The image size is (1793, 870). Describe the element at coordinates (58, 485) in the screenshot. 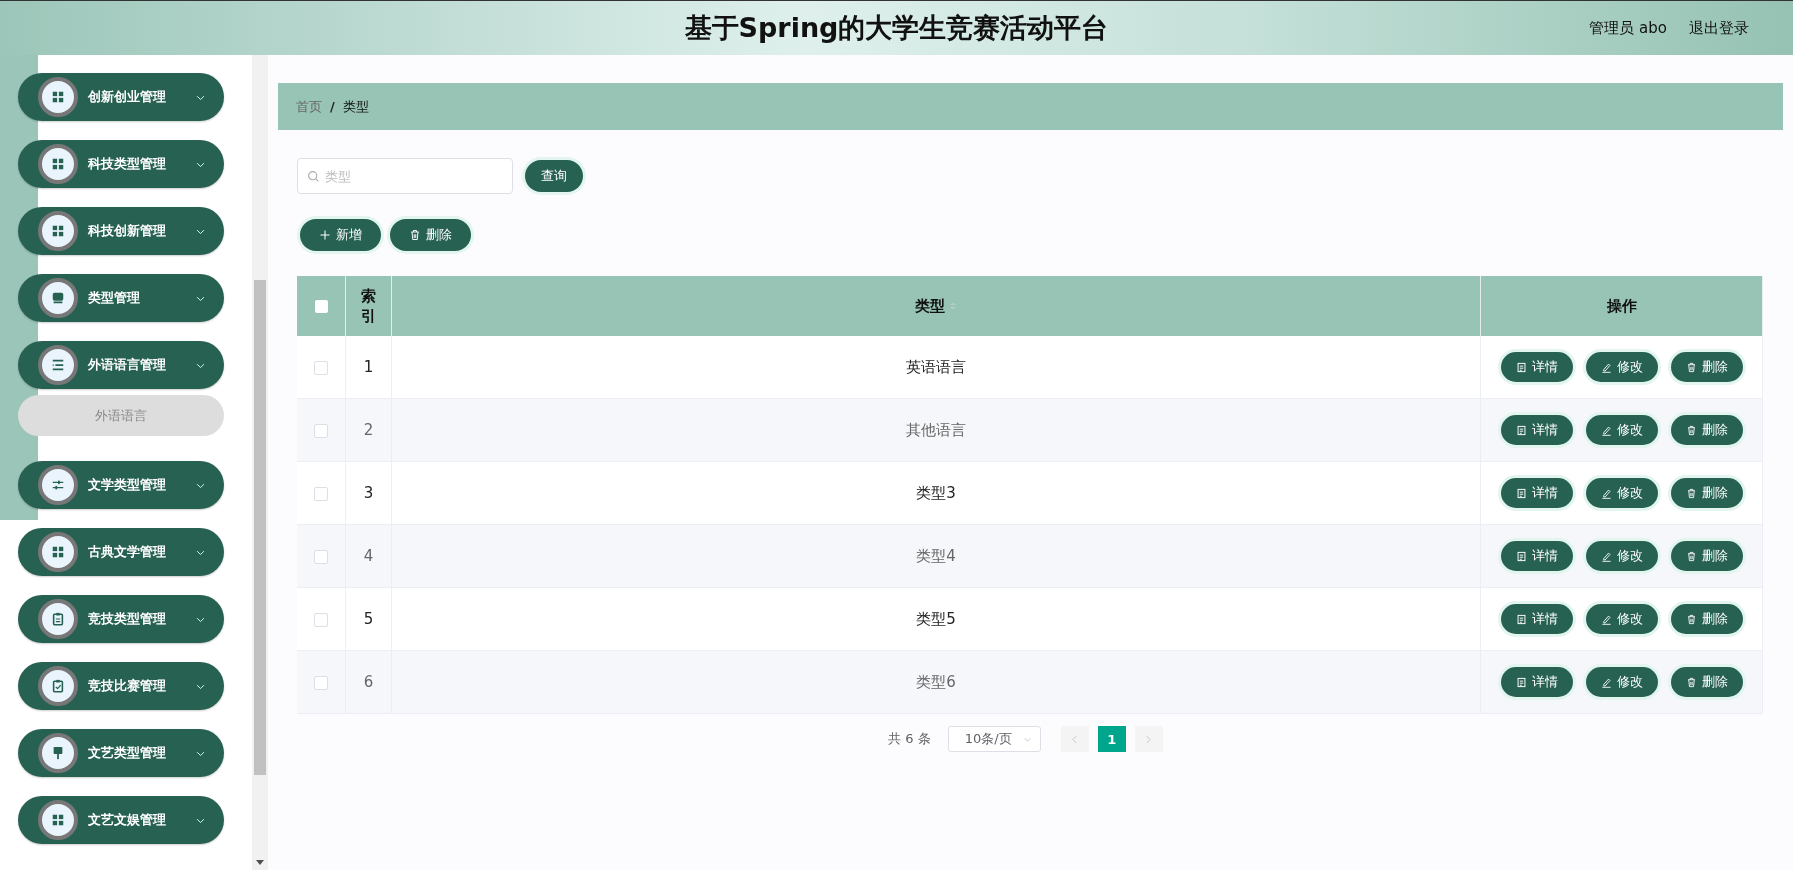

I see `sliders-icon` at that location.